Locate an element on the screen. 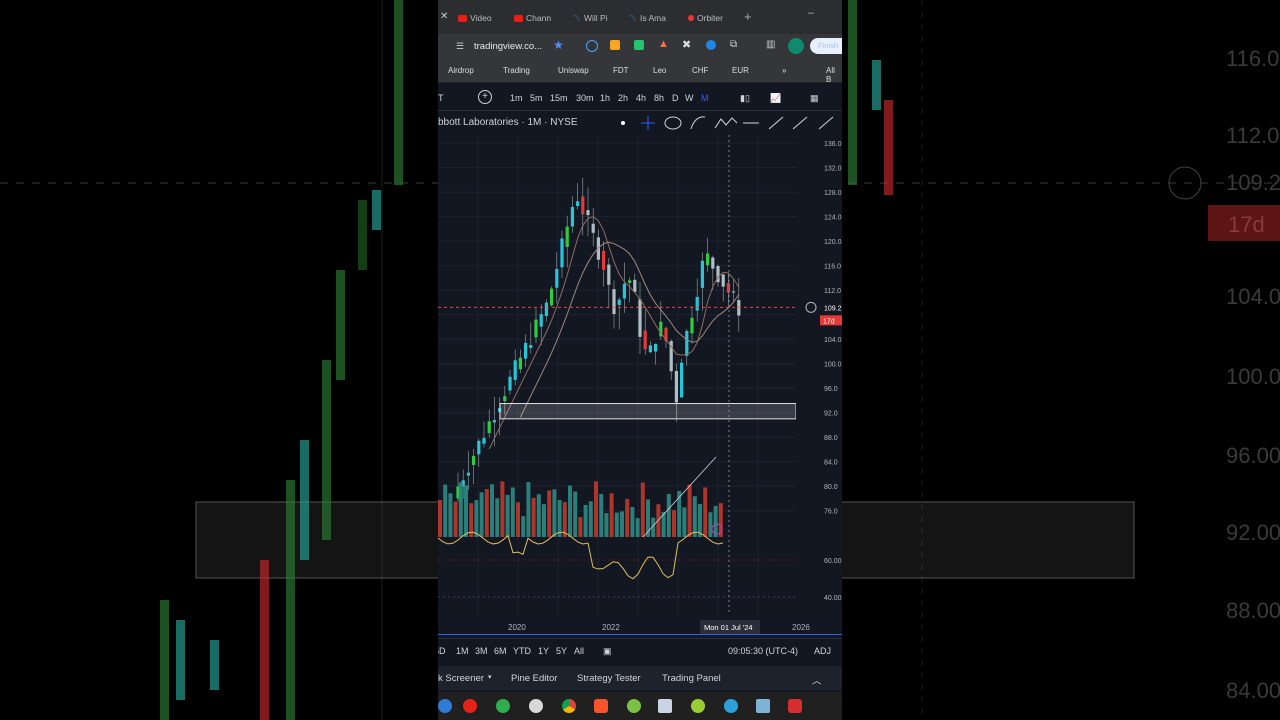 The height and width of the screenshot is (720, 1280). price-axis-tick: 124.0 is located at coordinates (833, 218).